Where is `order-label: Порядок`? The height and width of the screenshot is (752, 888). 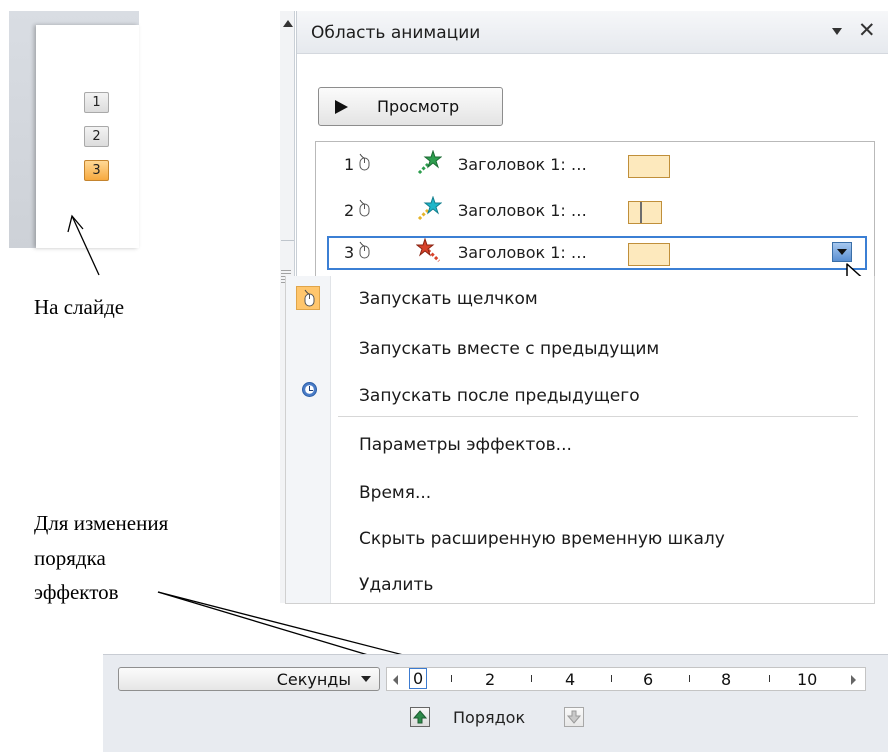 order-label: Порядок is located at coordinates (489, 717).